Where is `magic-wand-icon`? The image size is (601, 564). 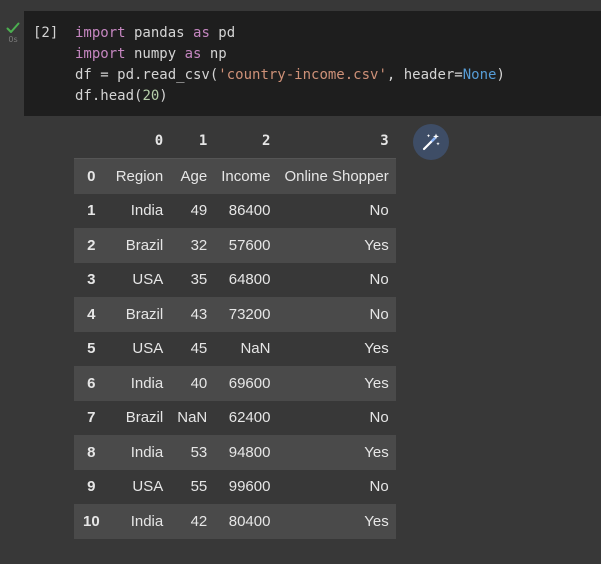 magic-wand-icon is located at coordinates (431, 142).